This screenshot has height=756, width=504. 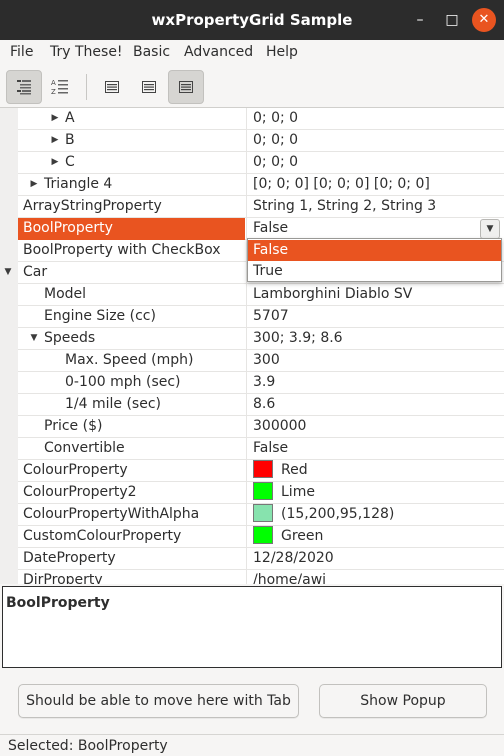 I want to click on property-row: ▶ B 0; 0; 0, so click(x=252, y=141).